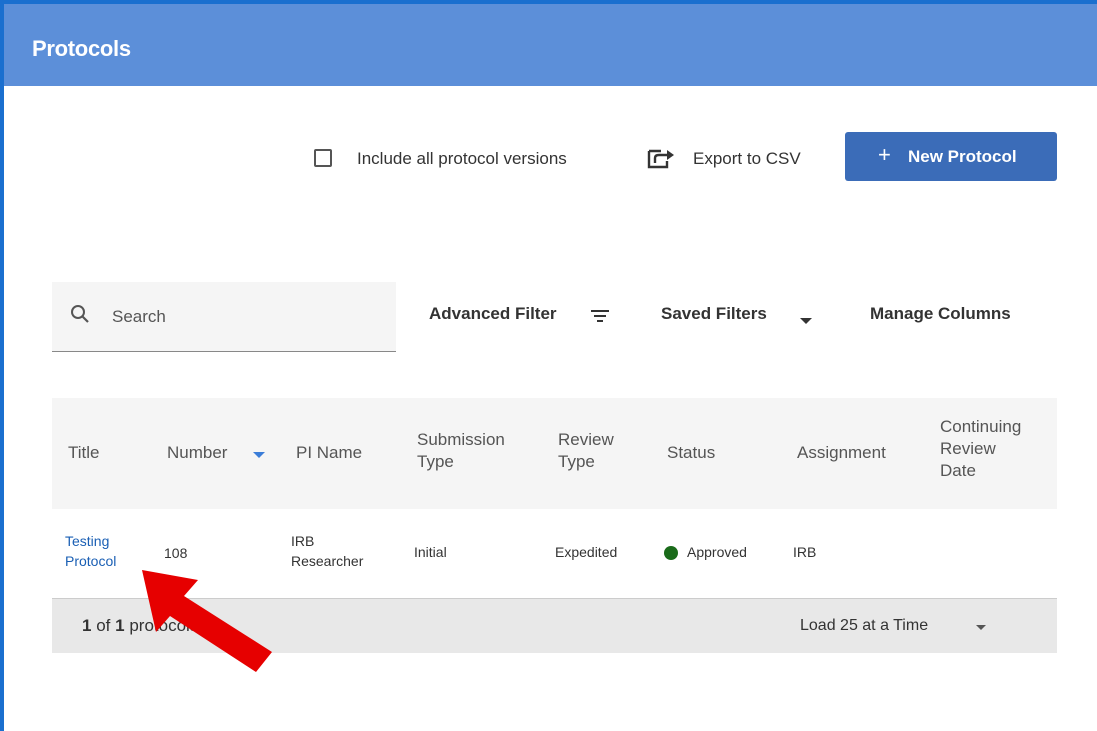  I want to click on page-title: Protocols, so click(81, 48).